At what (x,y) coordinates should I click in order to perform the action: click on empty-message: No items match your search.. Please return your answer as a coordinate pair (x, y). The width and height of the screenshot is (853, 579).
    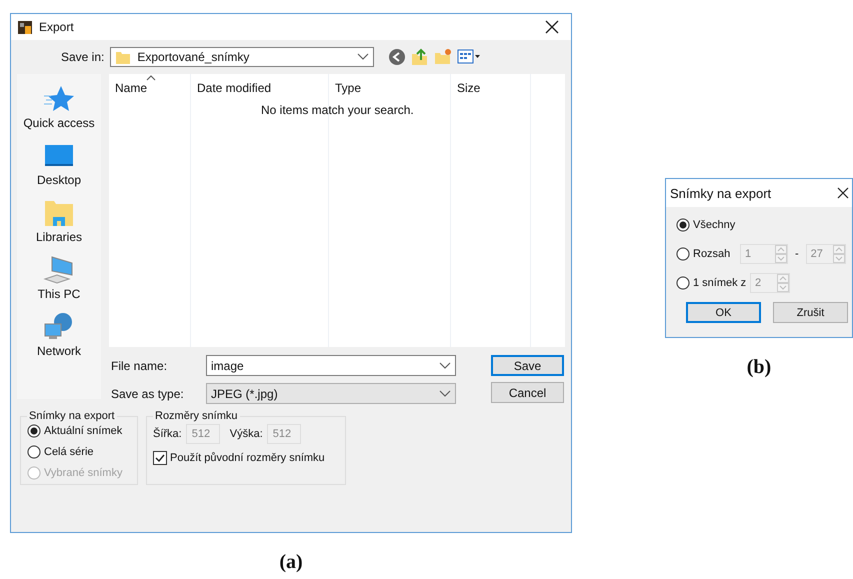
    Looking at the image, I should click on (337, 110).